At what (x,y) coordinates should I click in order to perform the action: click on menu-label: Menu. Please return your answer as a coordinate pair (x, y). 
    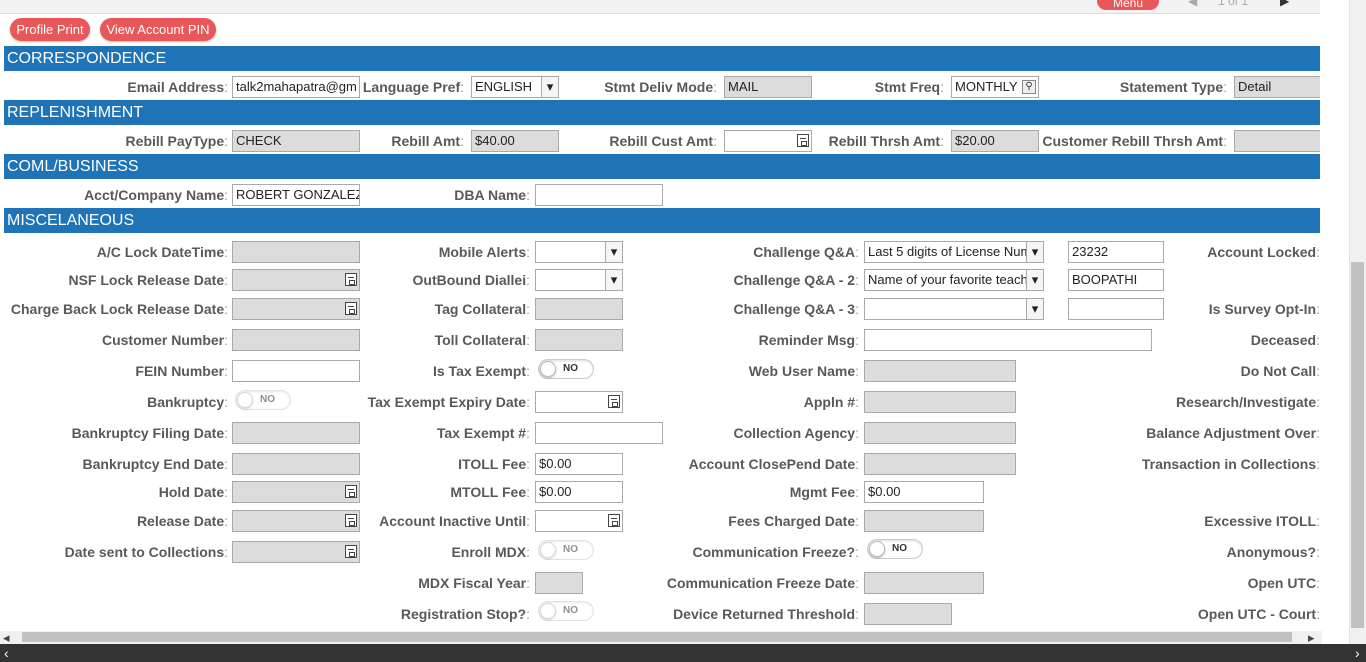
    Looking at the image, I should click on (1128, 5).